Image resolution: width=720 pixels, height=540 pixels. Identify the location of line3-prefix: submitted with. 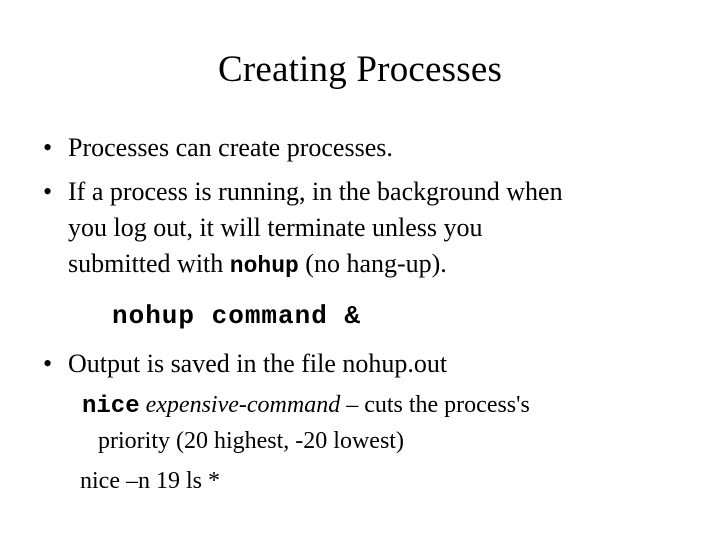
(149, 263).